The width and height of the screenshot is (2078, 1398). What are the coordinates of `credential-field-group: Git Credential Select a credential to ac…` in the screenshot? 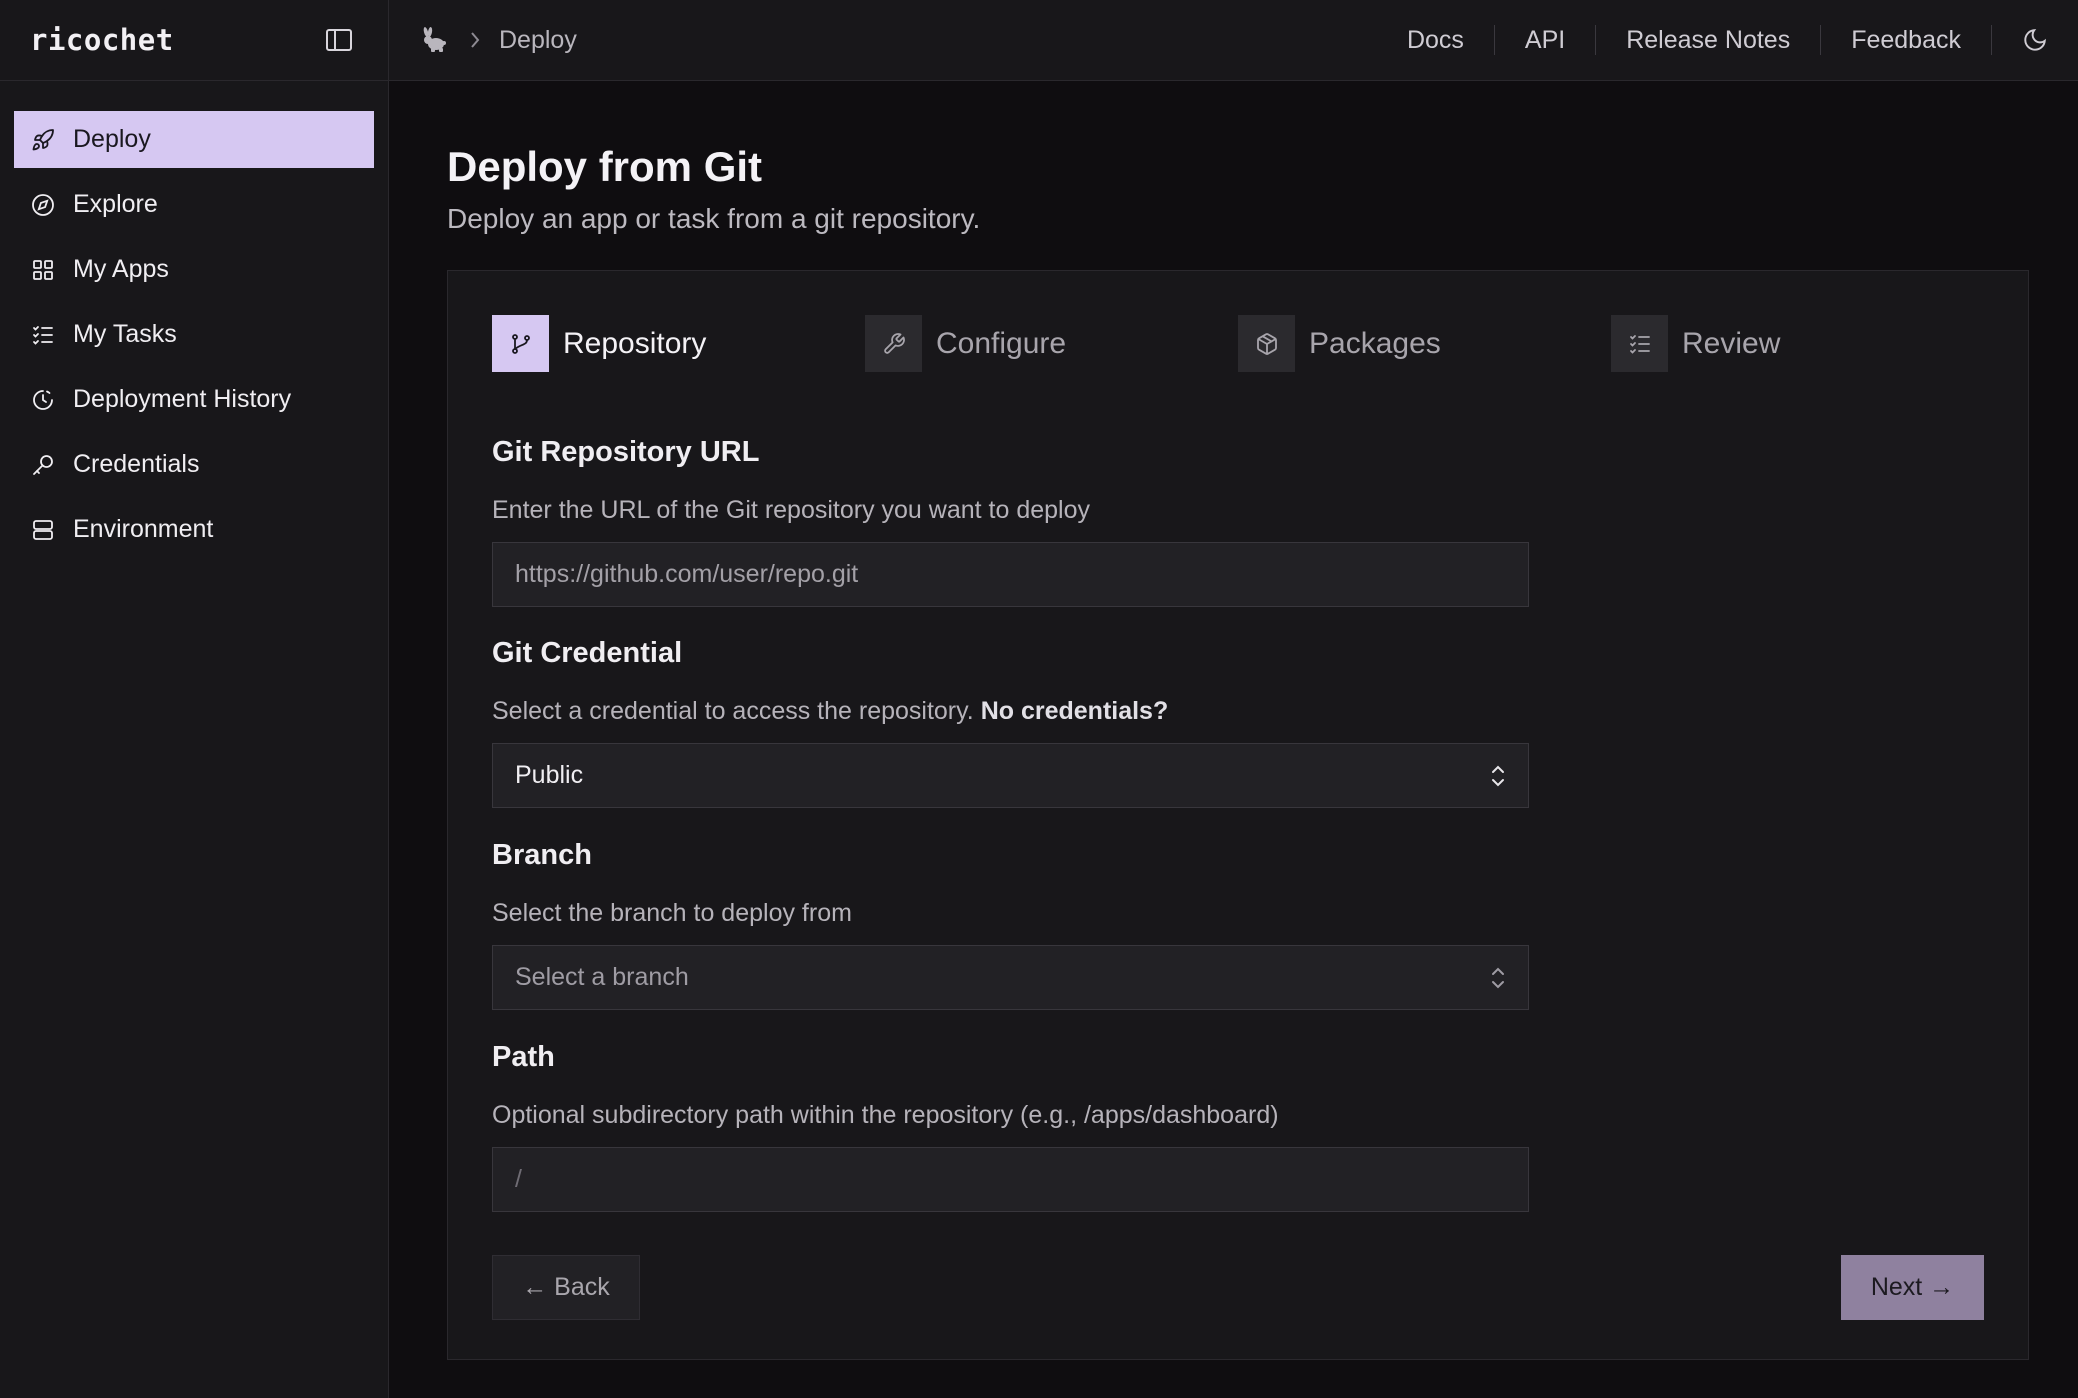 It's located at (1010, 722).